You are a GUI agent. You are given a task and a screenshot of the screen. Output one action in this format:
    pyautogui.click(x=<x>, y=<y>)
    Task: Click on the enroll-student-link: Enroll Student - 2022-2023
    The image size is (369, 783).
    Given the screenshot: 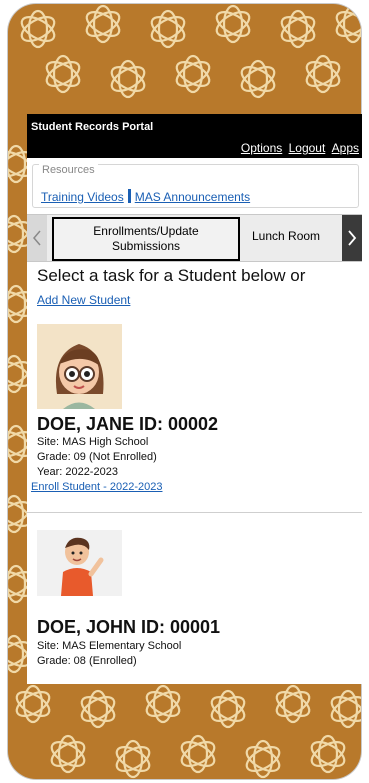 What is the action you would take?
    pyautogui.click(x=96, y=487)
    